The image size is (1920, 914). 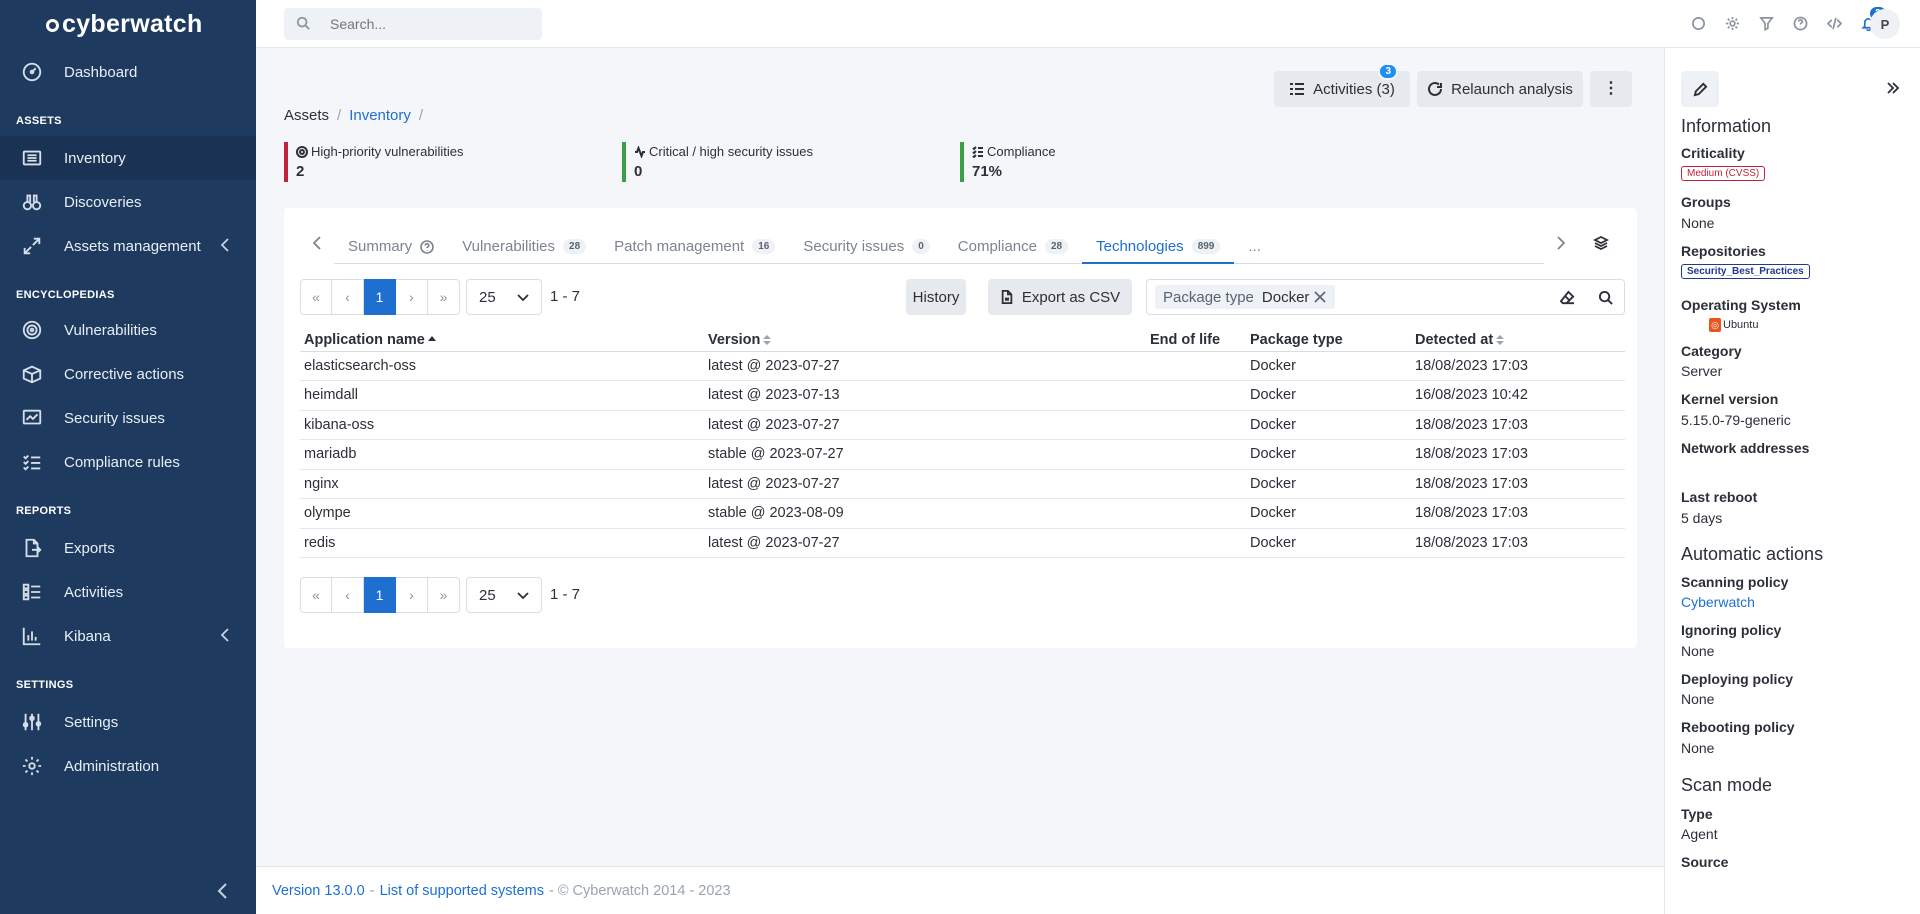 I want to click on gear-icon, so click(x=1732, y=23).